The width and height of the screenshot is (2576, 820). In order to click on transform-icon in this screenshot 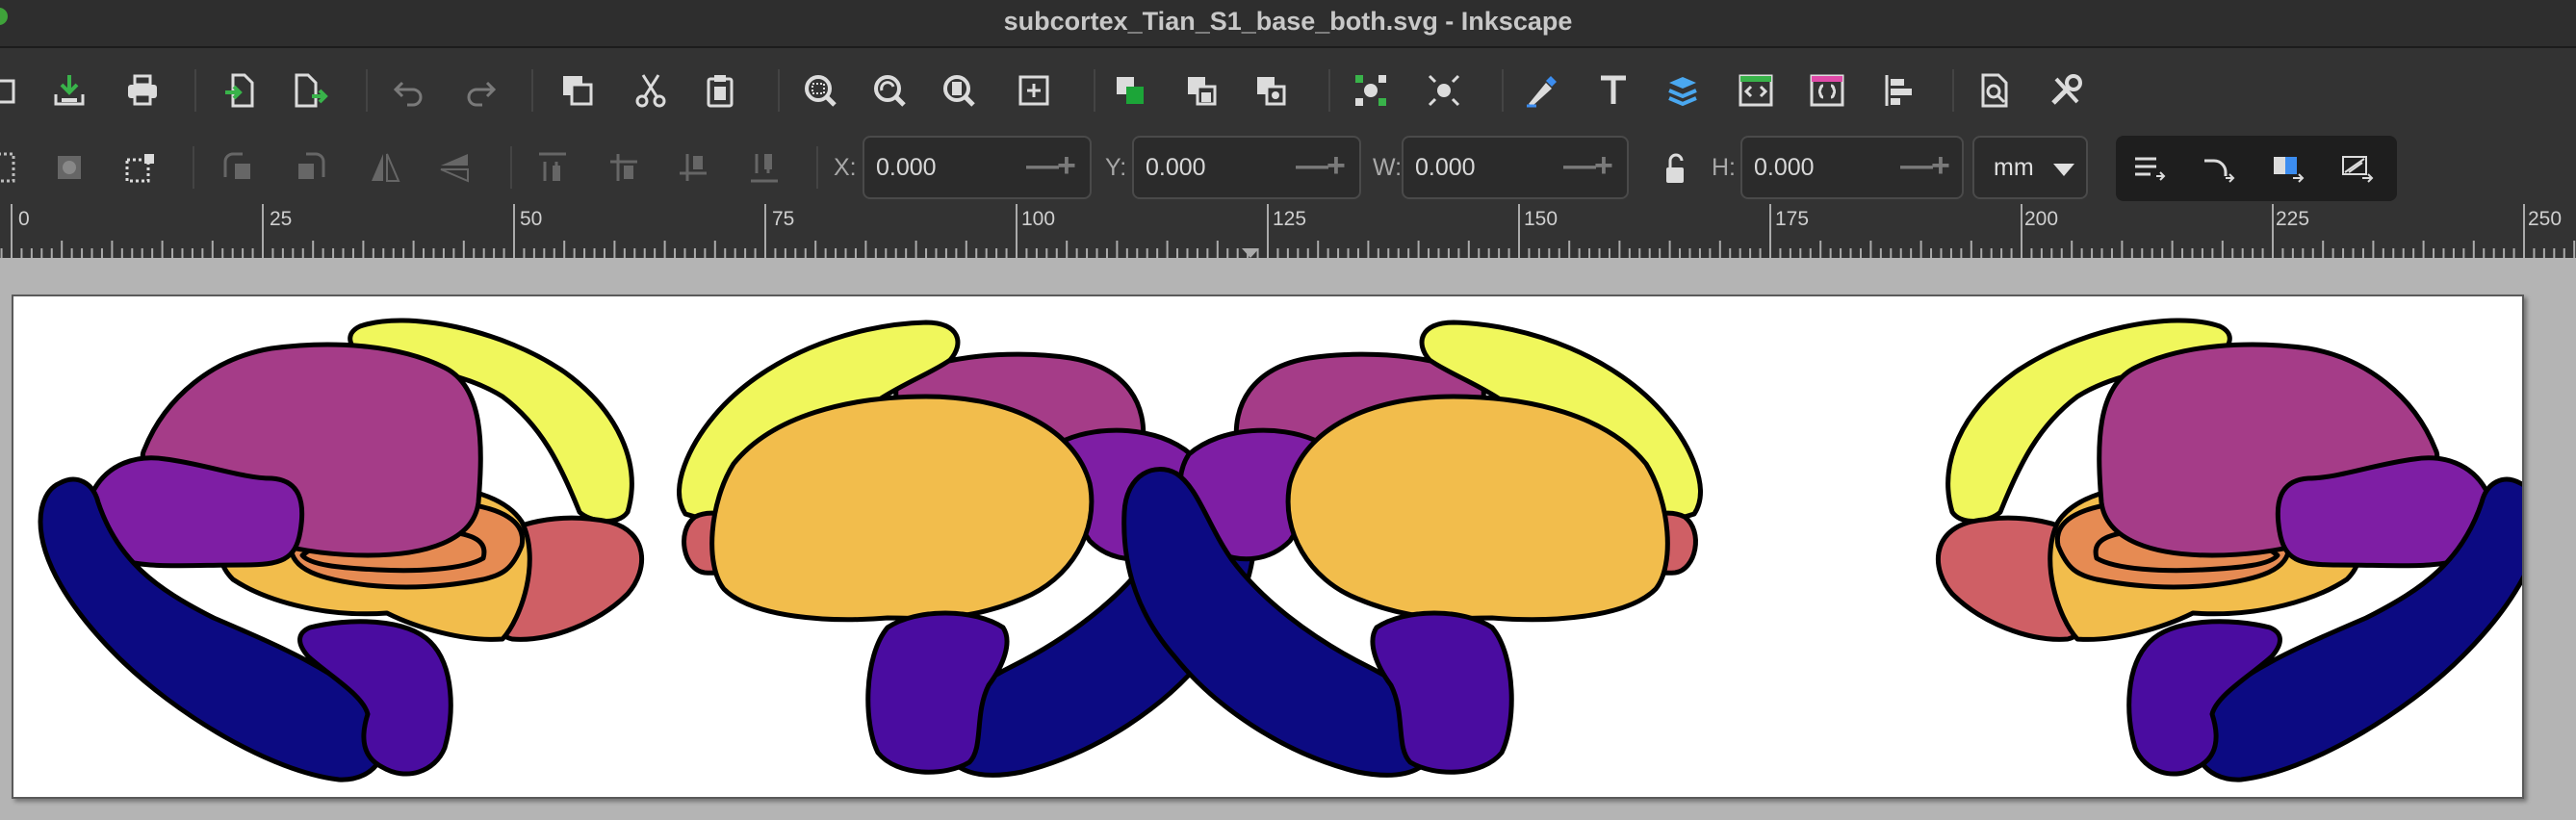, I will do `click(1444, 90)`.